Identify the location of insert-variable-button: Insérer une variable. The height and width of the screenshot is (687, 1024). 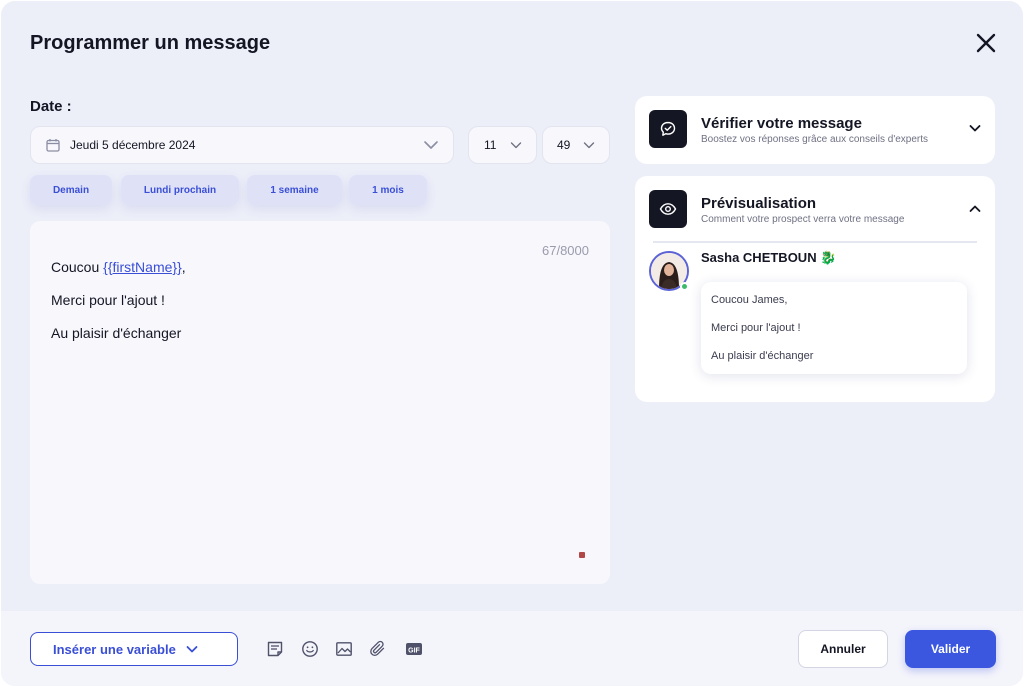
(134, 649).